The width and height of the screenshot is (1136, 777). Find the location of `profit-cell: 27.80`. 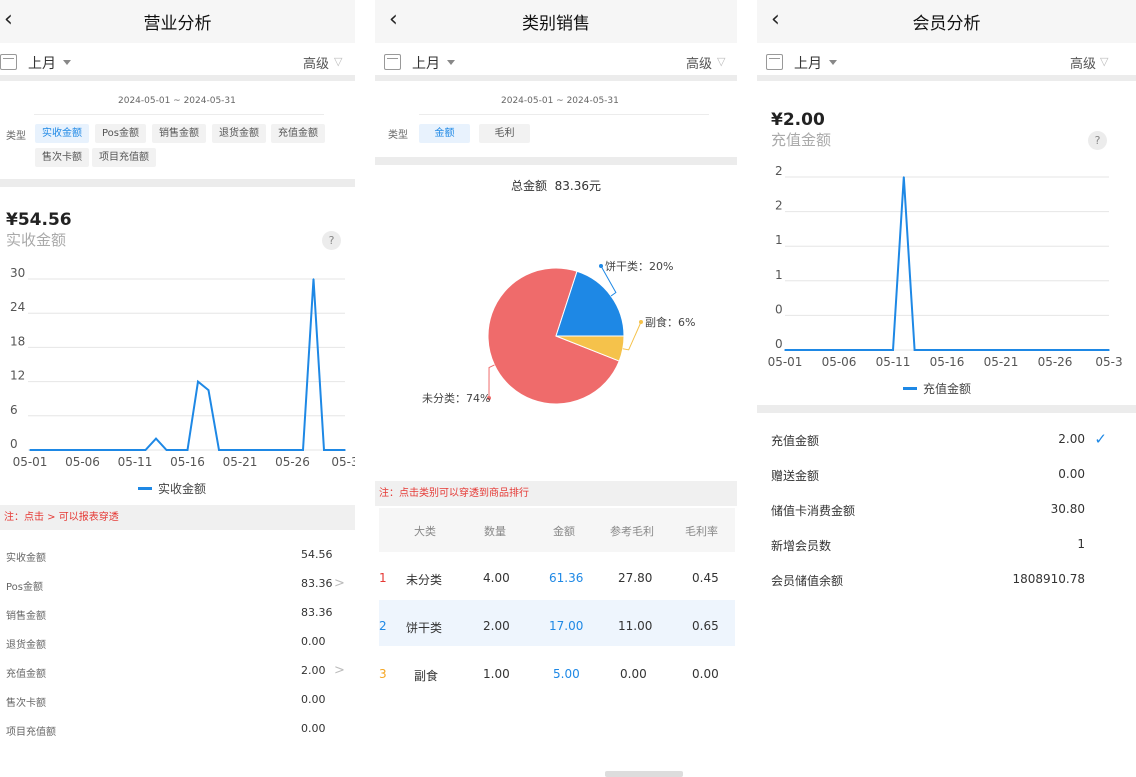

profit-cell: 27.80 is located at coordinates (635, 578).